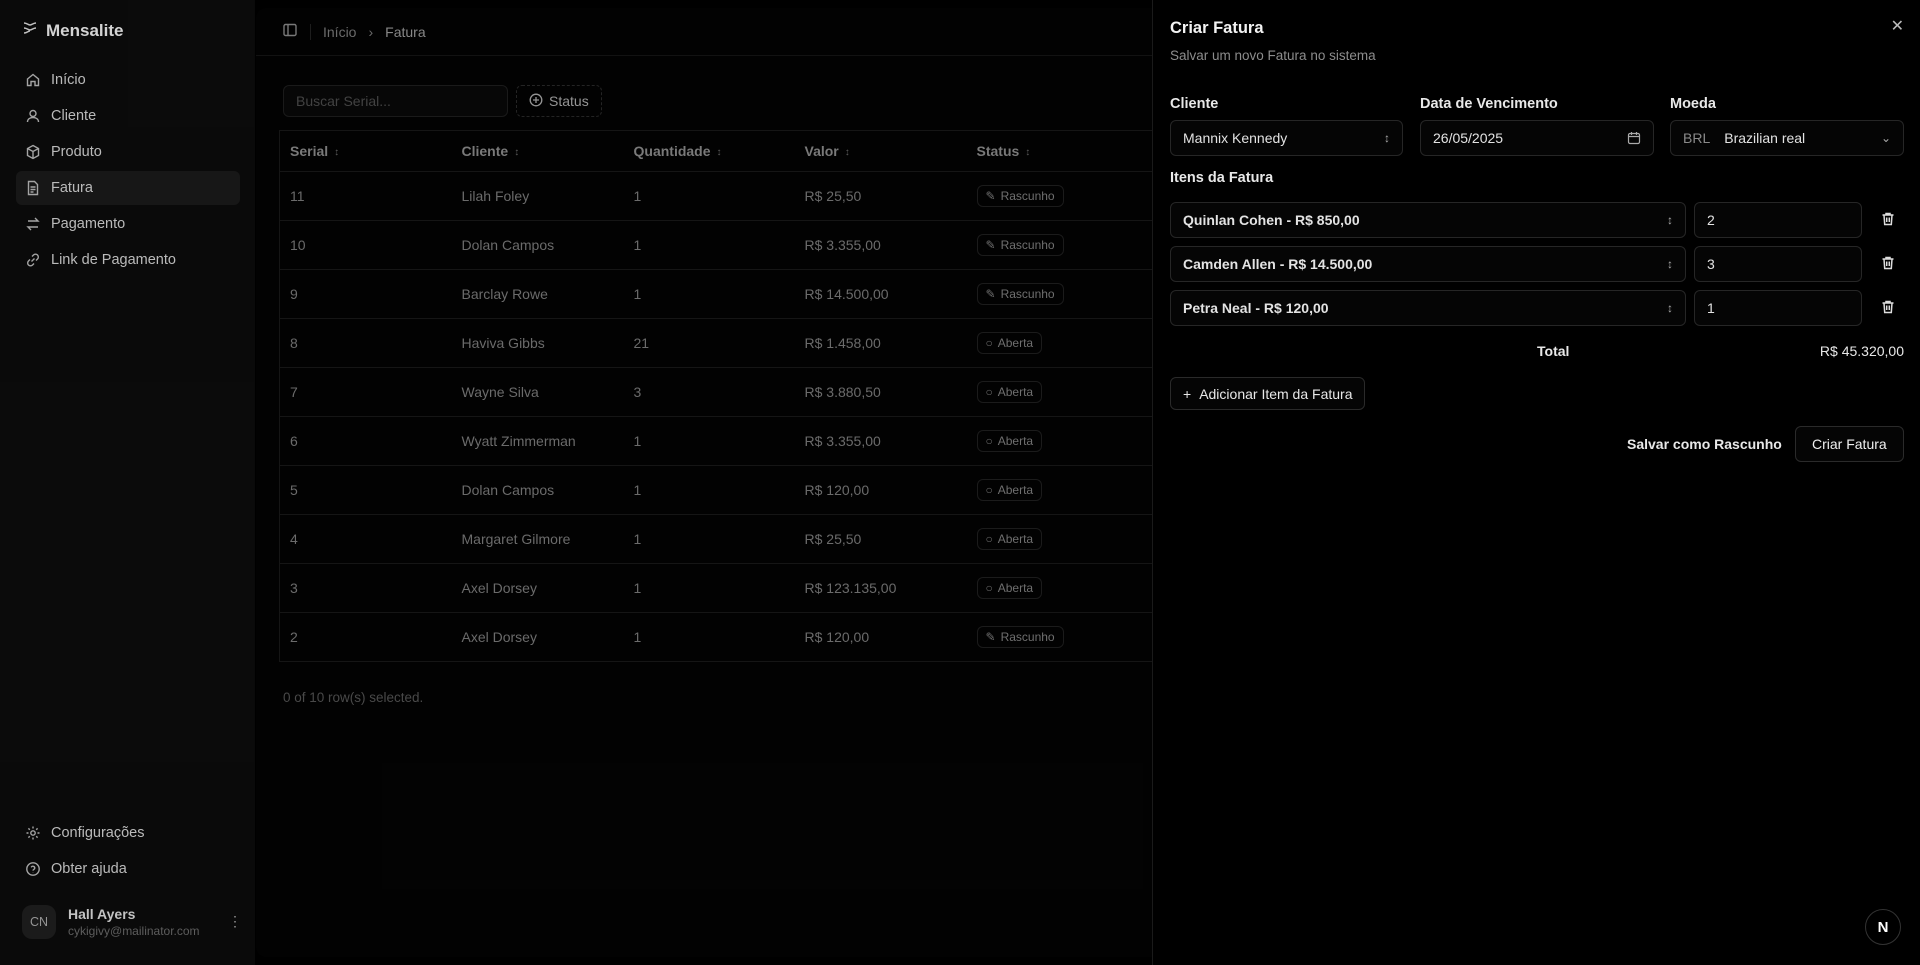 The height and width of the screenshot is (965, 1920). I want to click on item-product-value: Camden Allen - R$ 14.500,00, so click(1278, 264).